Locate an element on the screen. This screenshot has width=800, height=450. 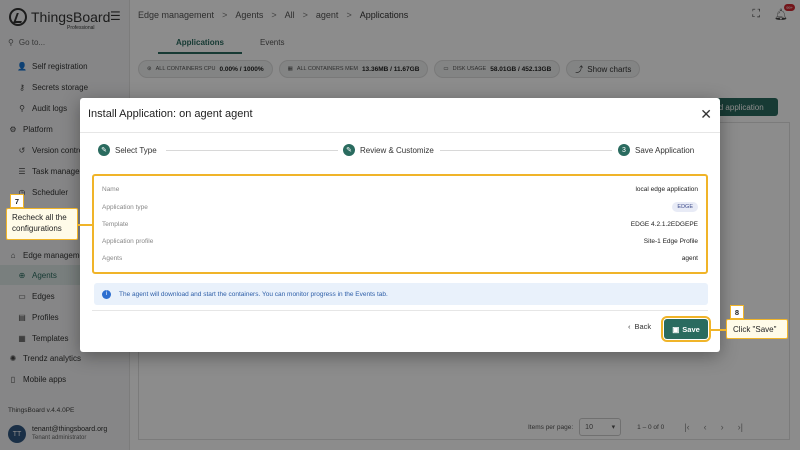
application-type-chip: EDGE is located at coordinates (685, 207).